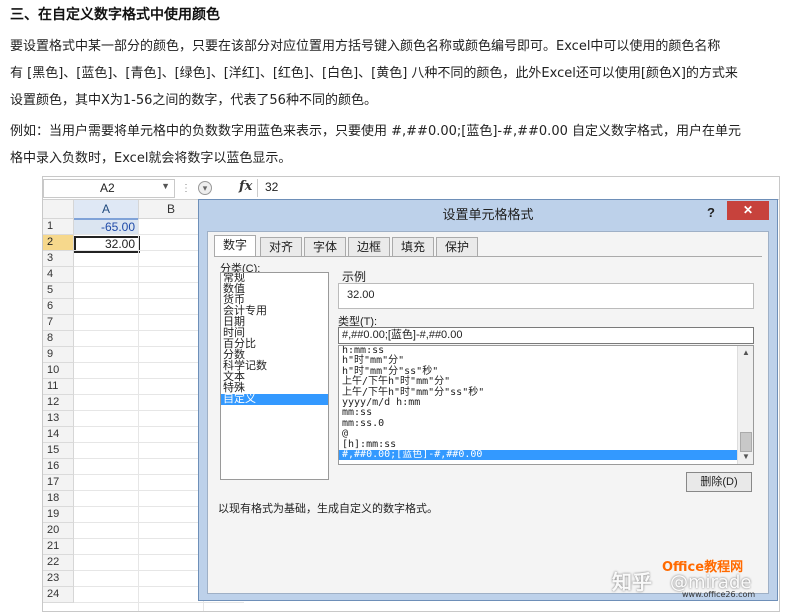  Describe the element at coordinates (328, 509) in the screenshot. I see `format-description: 以现有格式为基础，生成自定义的数字格式。` at that location.